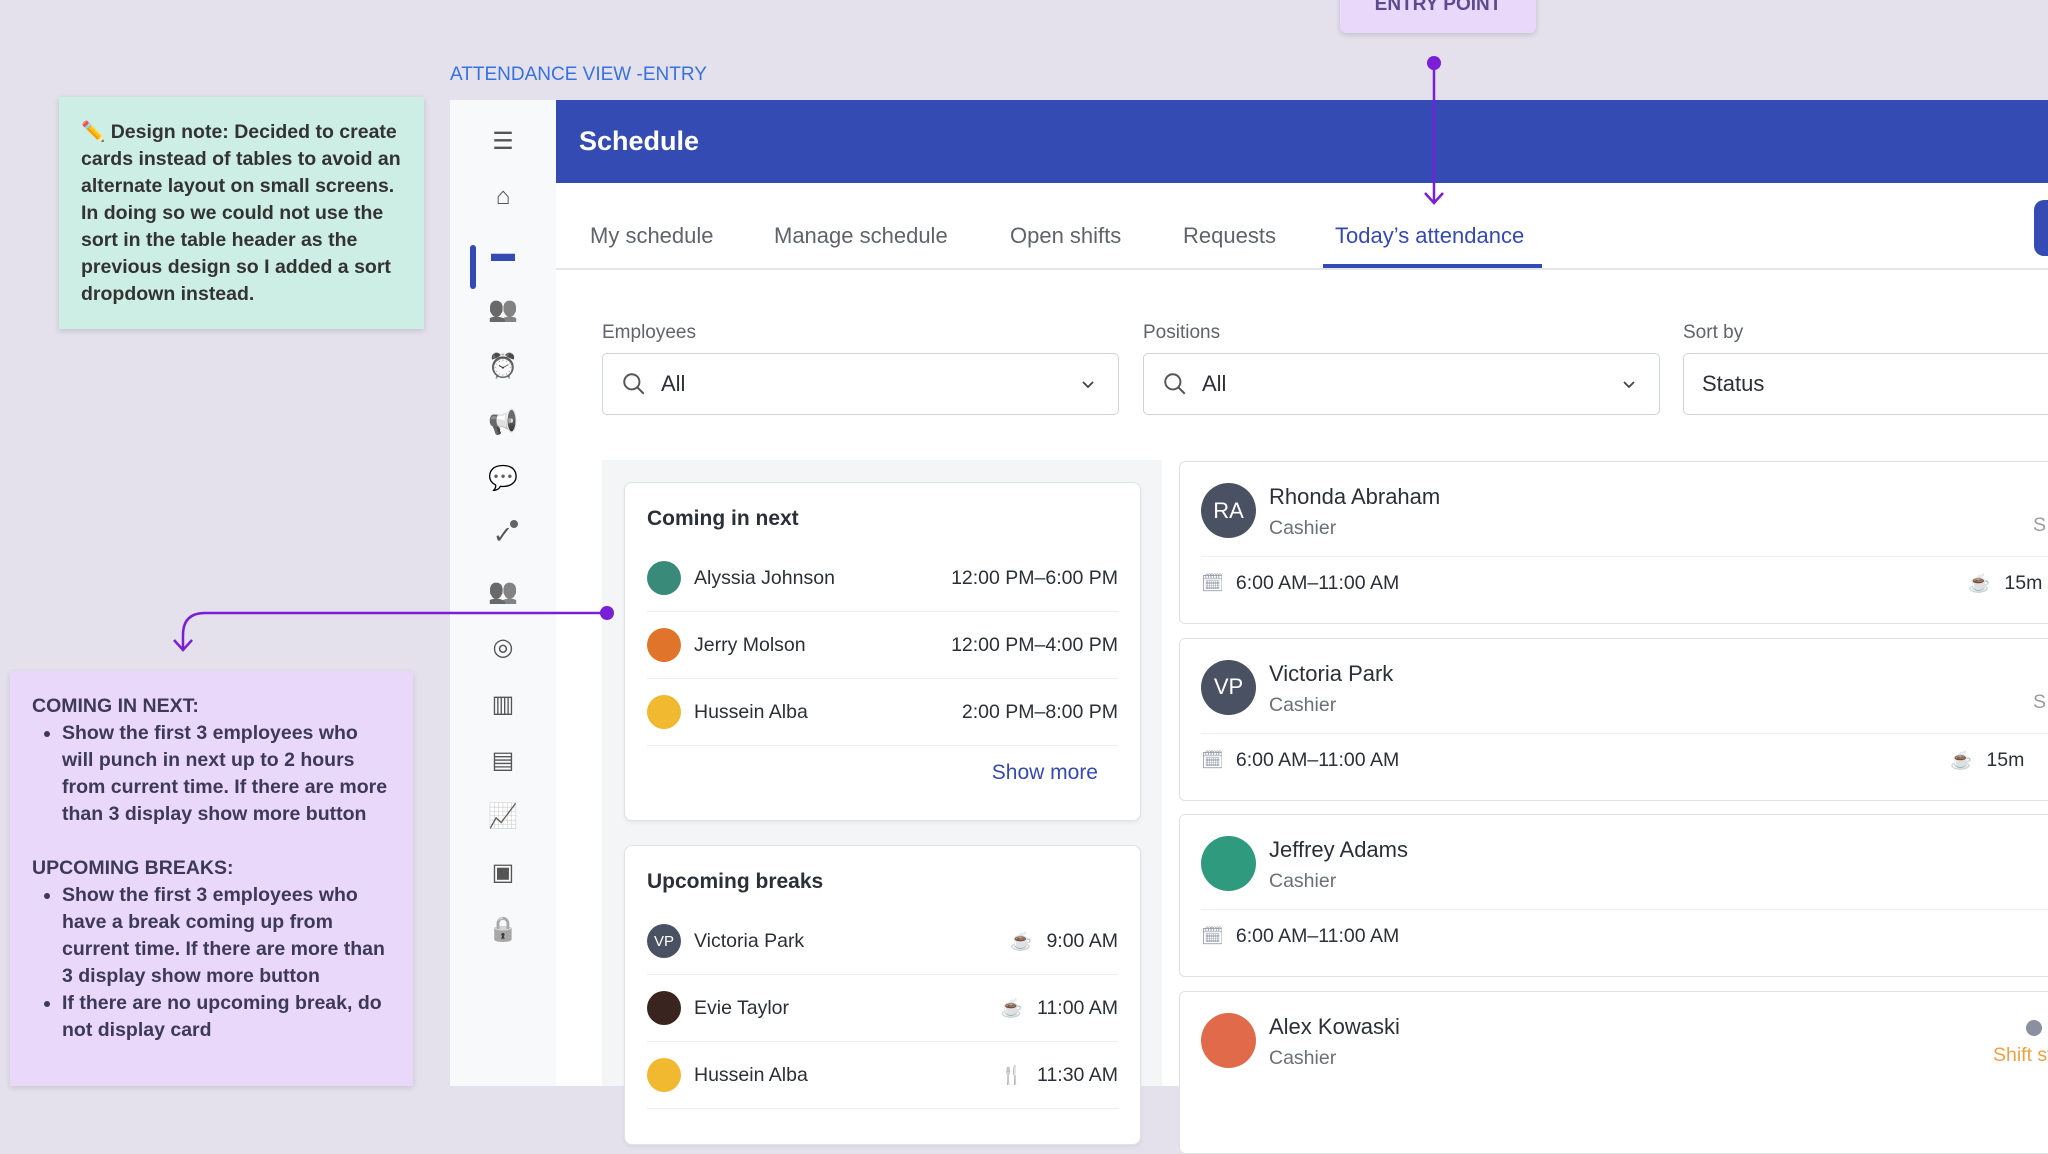 This screenshot has width=2048, height=1154. What do you see at coordinates (2040, 525) in the screenshot?
I see `status-text: S` at bounding box center [2040, 525].